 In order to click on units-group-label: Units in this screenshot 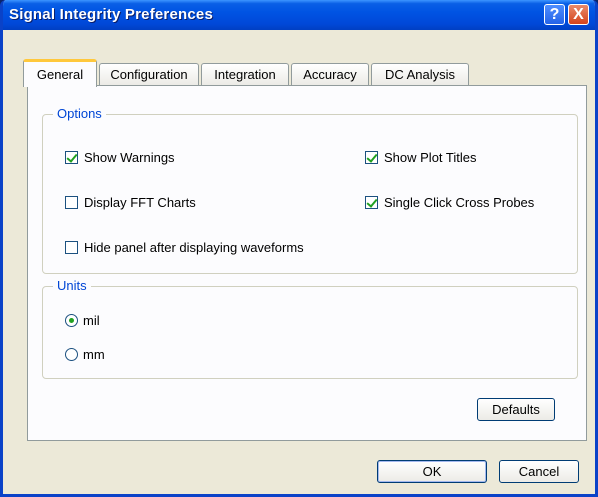, I will do `click(72, 285)`.